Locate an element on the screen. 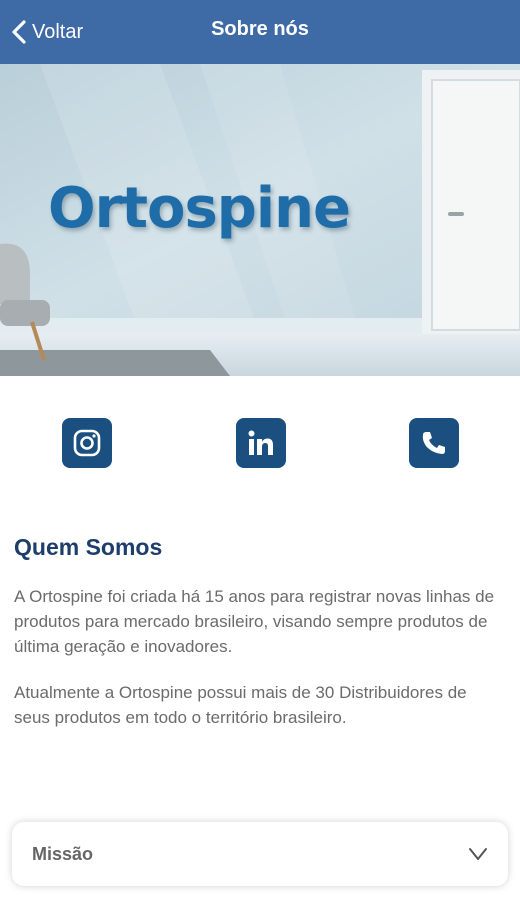 The width and height of the screenshot is (520, 900). social-links is located at coordinates (260, 444).